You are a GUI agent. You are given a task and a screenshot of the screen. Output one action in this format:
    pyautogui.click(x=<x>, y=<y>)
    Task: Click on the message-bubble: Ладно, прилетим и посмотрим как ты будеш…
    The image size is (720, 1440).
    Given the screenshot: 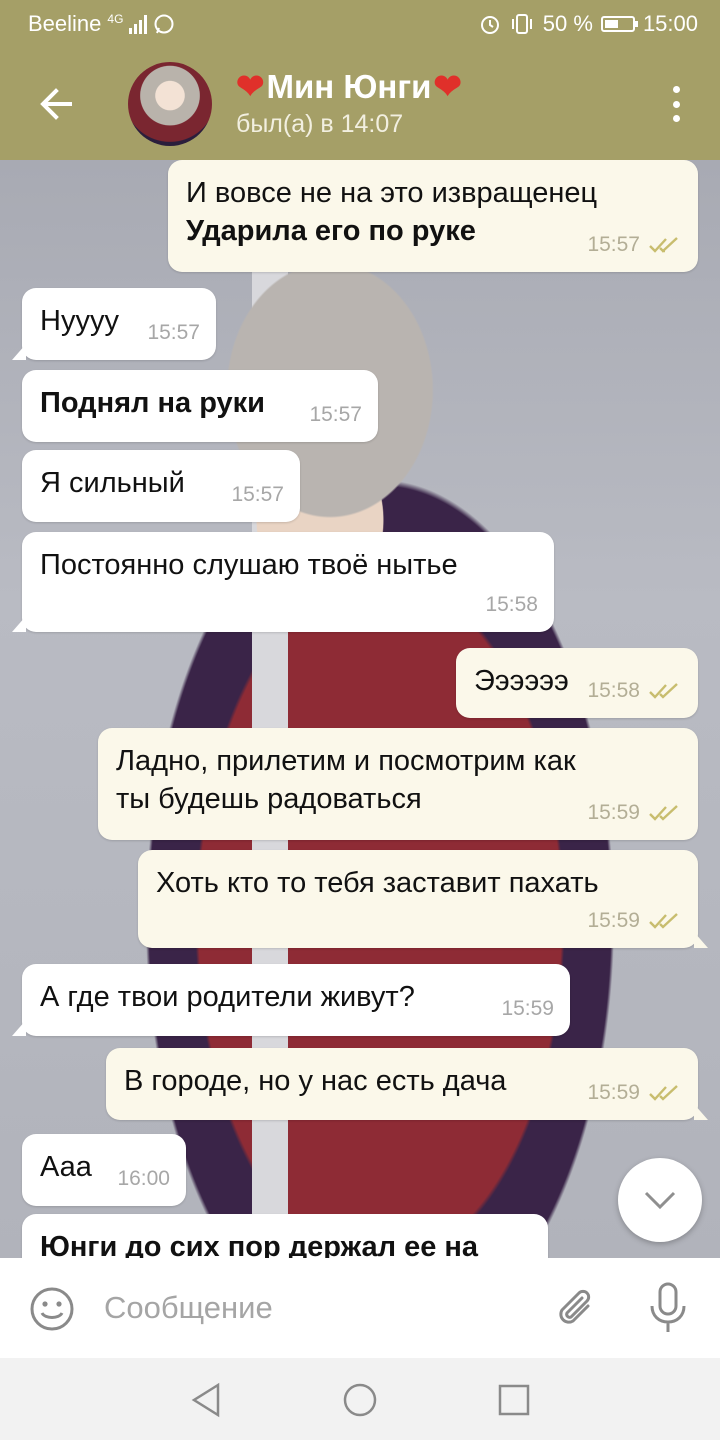 What is the action you would take?
    pyautogui.click(x=398, y=784)
    